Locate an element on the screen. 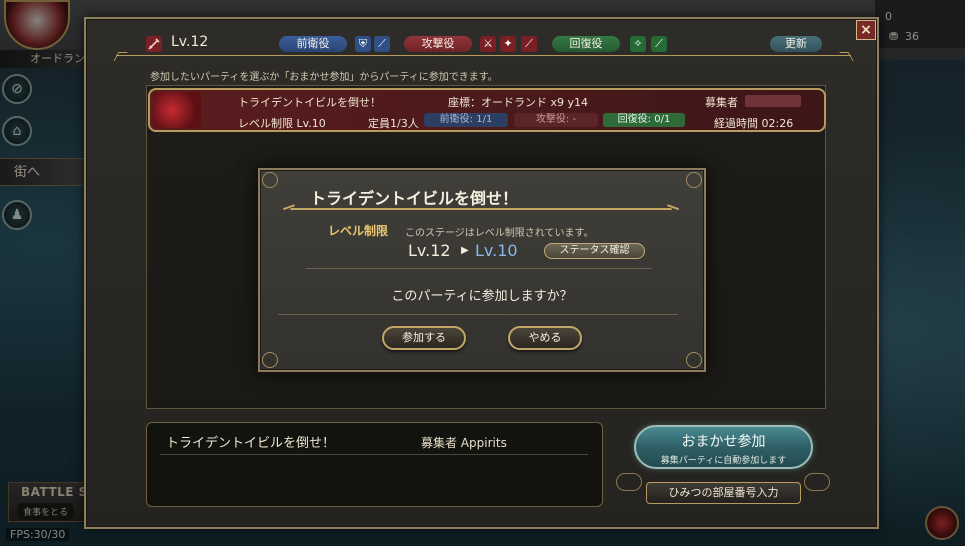 This screenshot has width=965, height=546. current-level: Lv.12 is located at coordinates (429, 250).